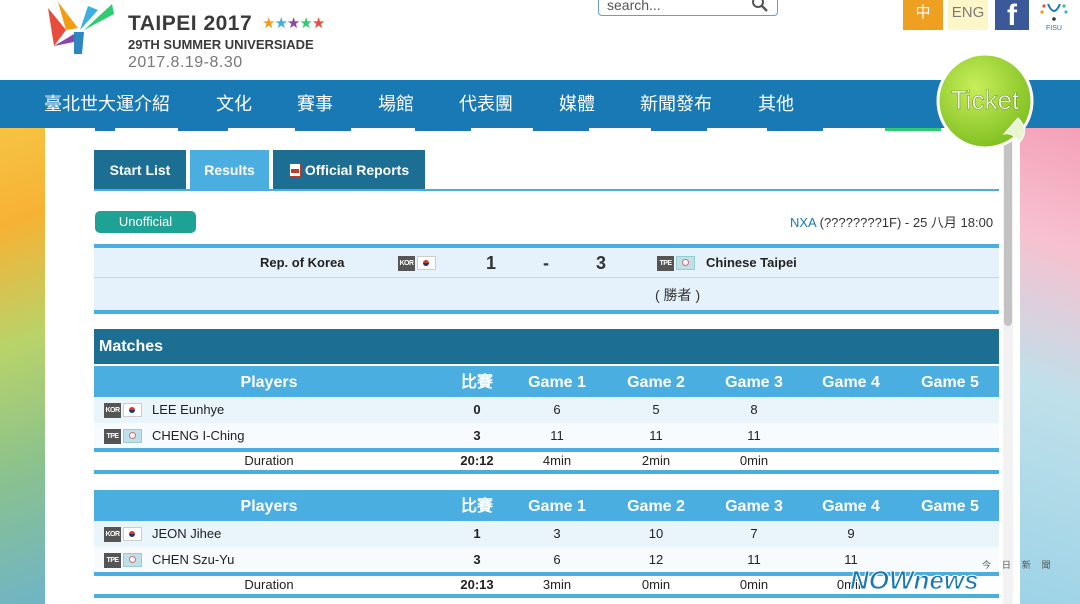 The image size is (1080, 604). Describe the element at coordinates (302, 262) in the screenshot. I see `team-a-name: Rep. of Korea` at that location.